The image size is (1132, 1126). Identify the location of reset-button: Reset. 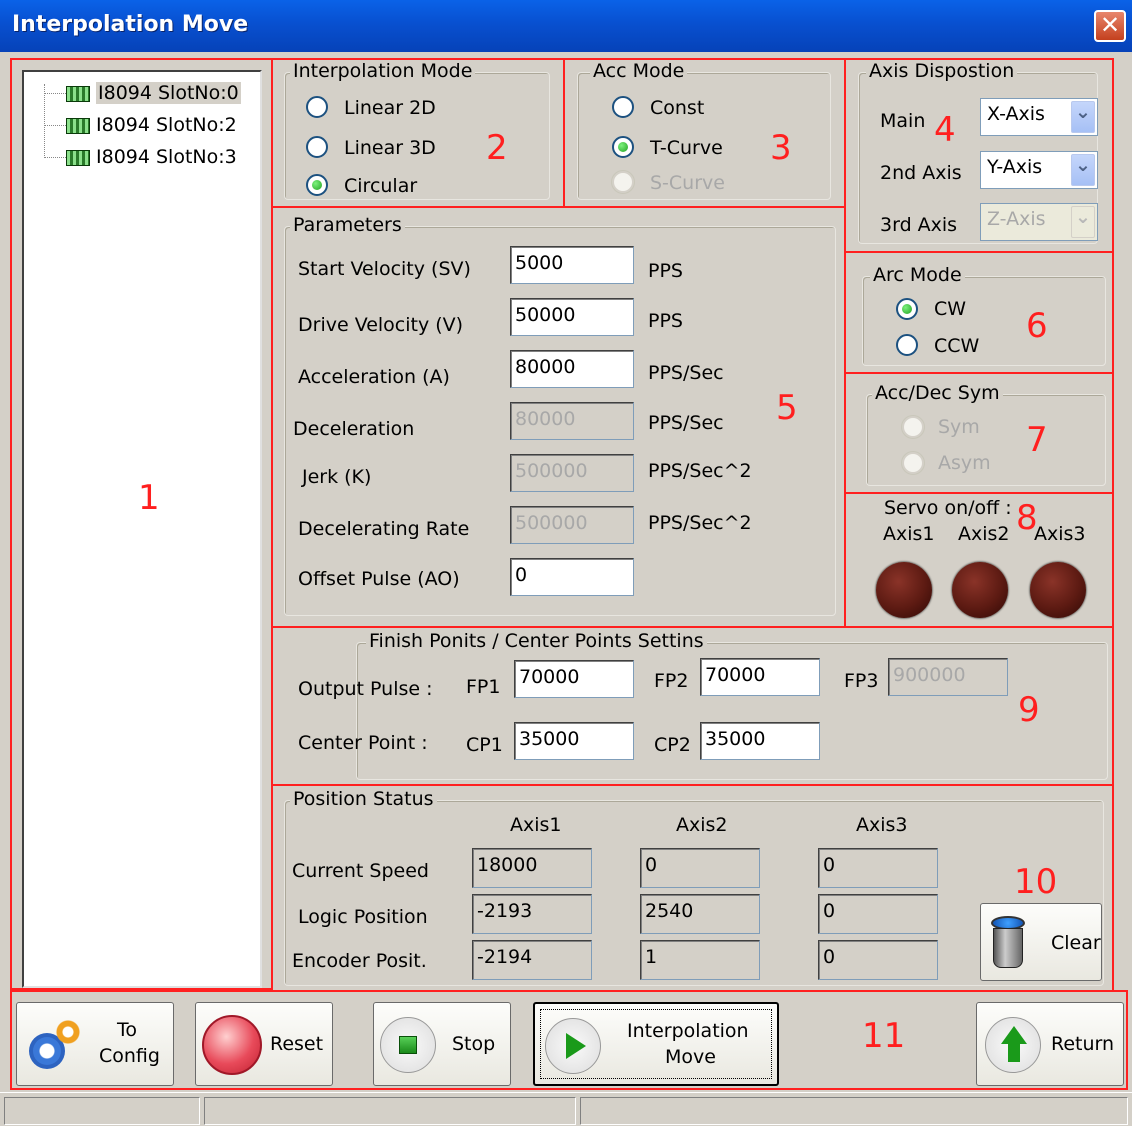
(264, 1044).